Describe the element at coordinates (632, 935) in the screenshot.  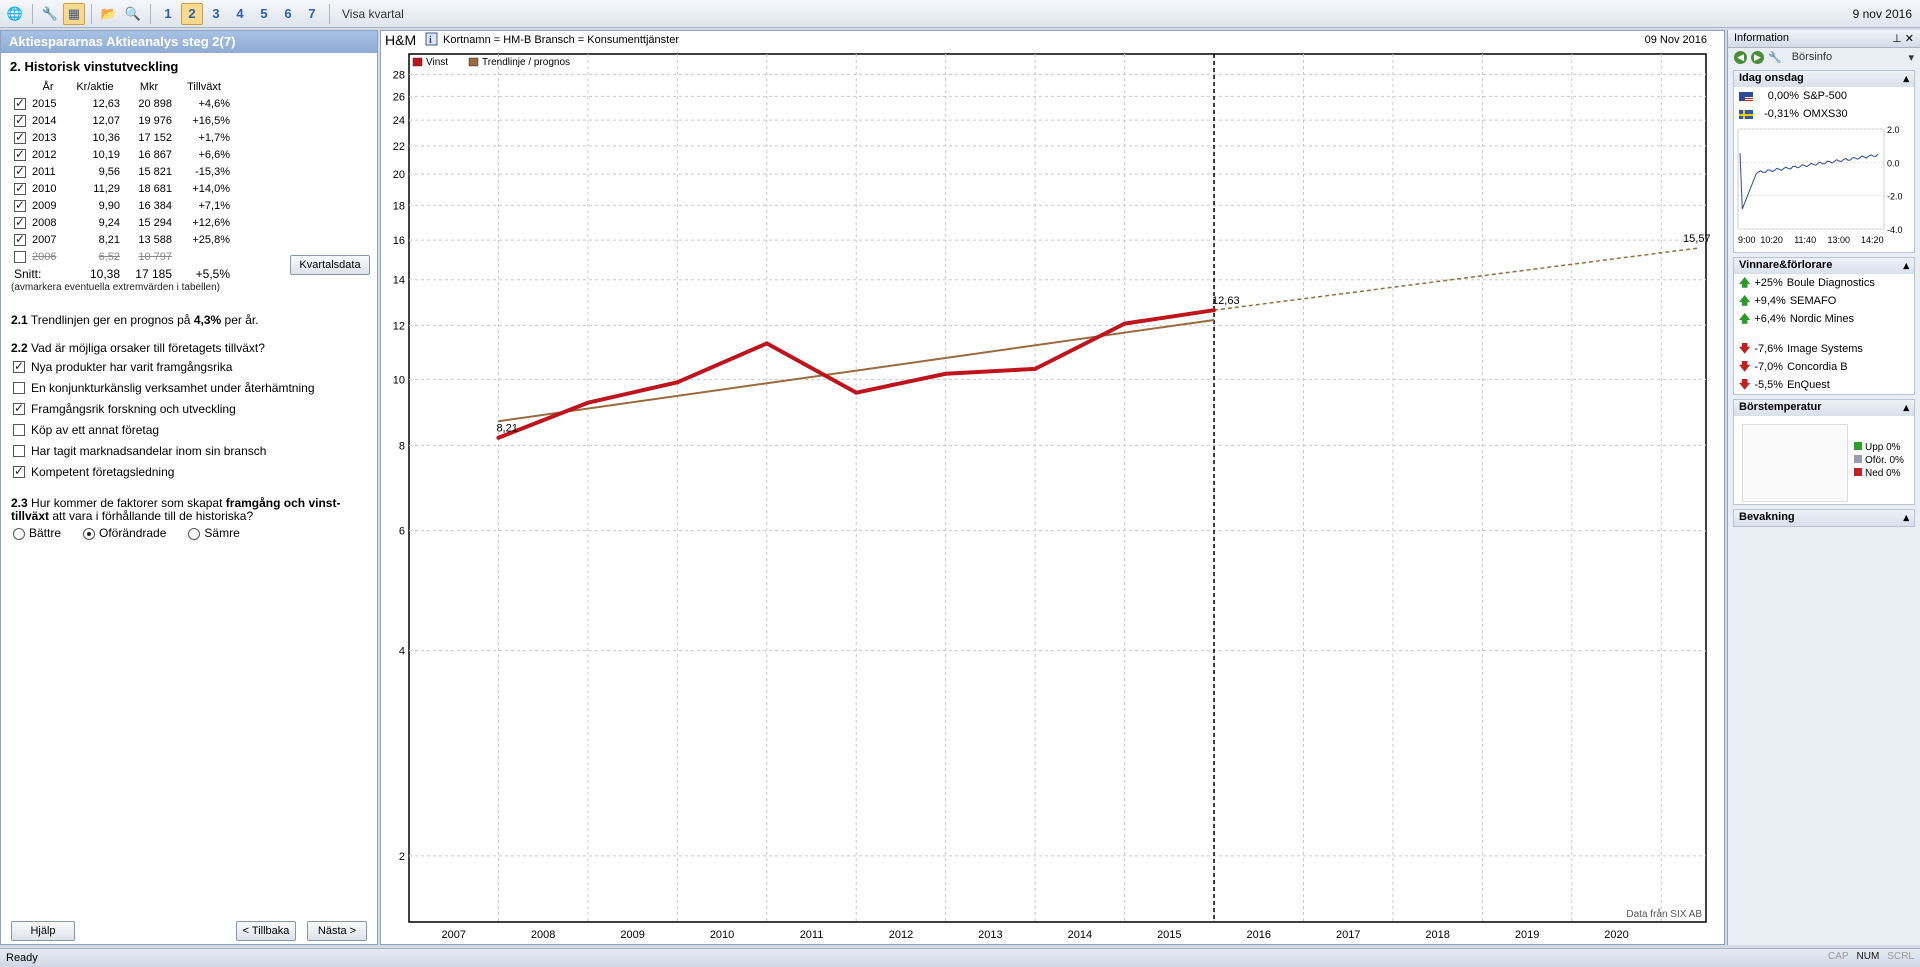
I see `x-tick-label: 2009` at that location.